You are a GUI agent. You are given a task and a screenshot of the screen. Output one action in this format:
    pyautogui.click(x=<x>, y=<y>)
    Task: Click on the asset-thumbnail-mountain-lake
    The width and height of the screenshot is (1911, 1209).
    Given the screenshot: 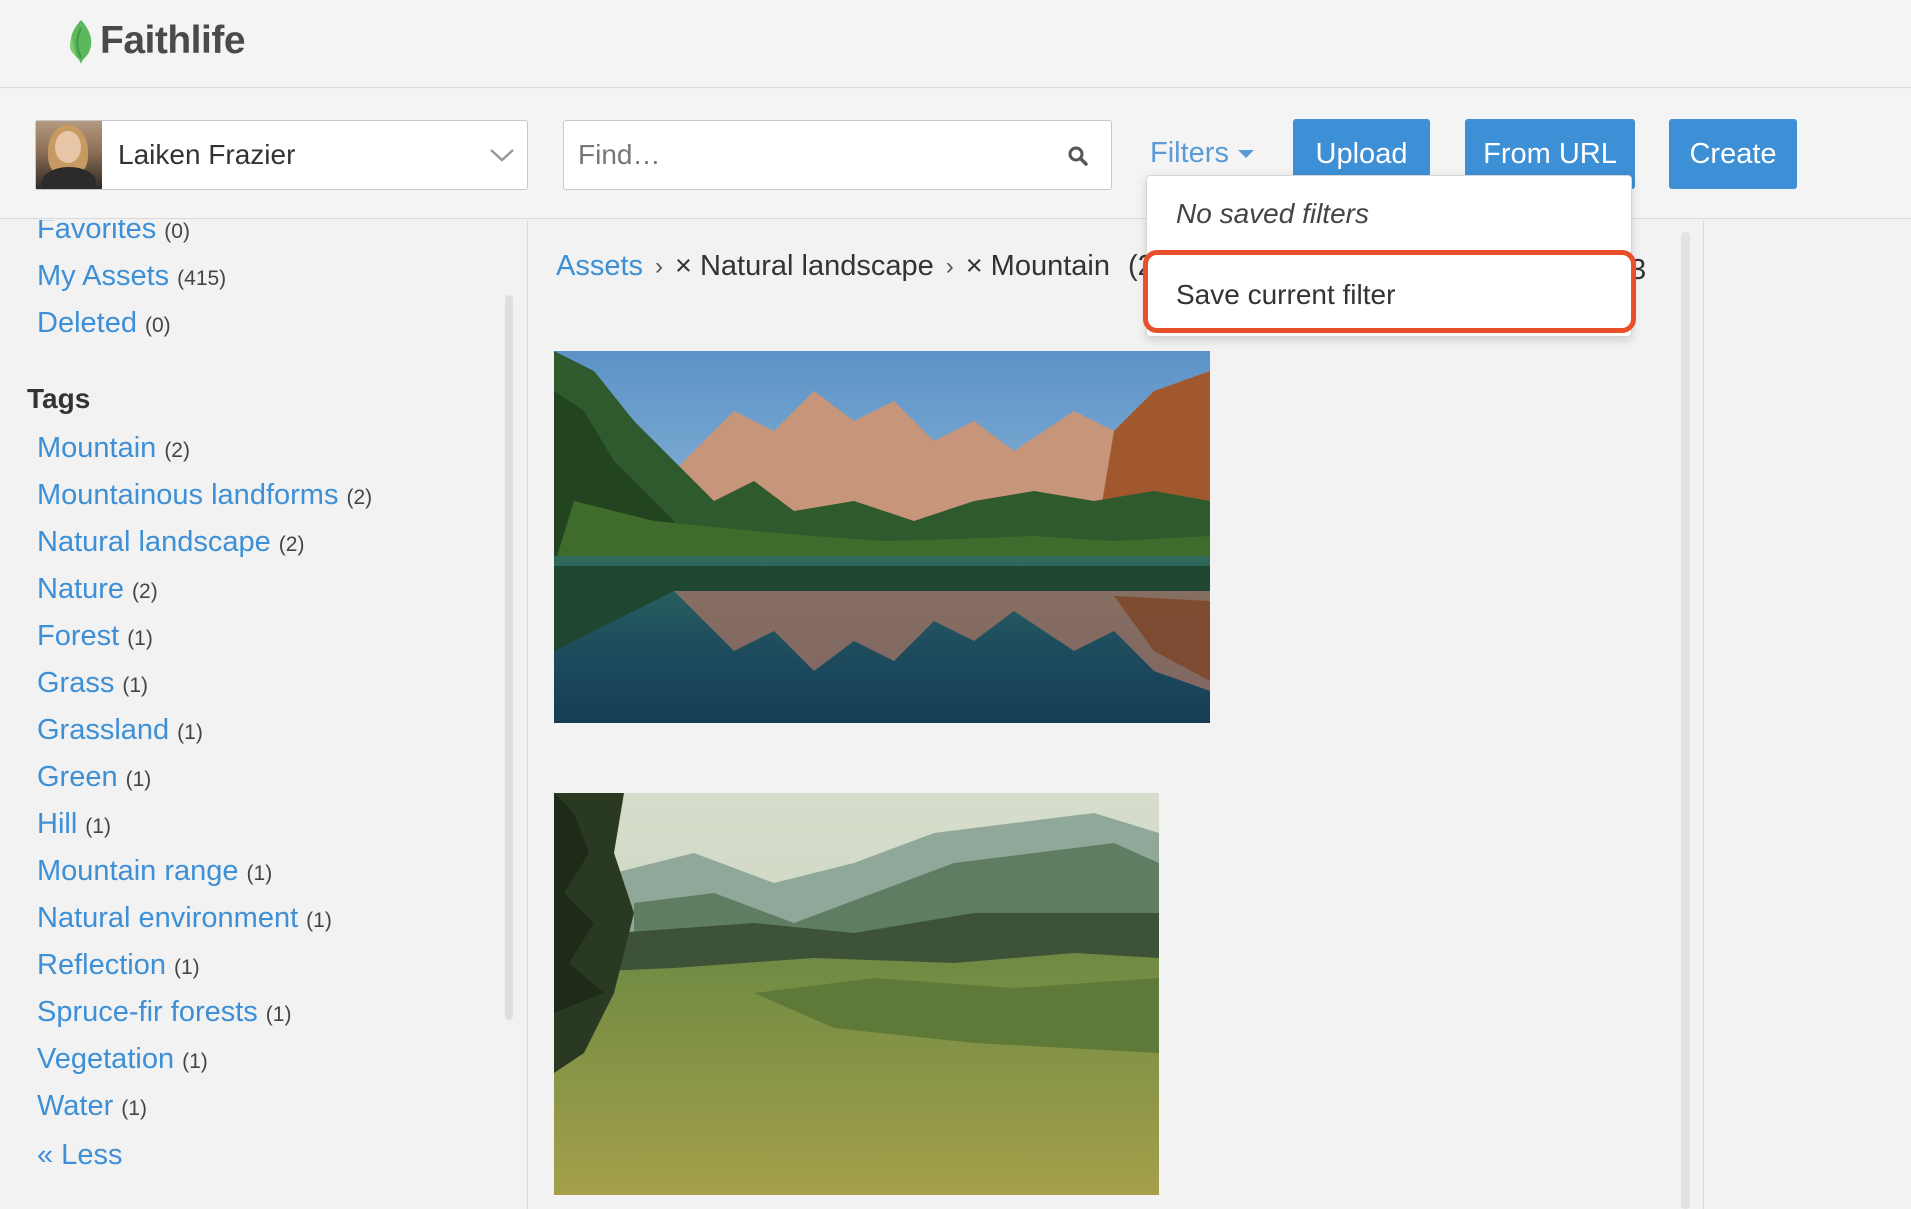 What is the action you would take?
    pyautogui.click(x=882, y=537)
    